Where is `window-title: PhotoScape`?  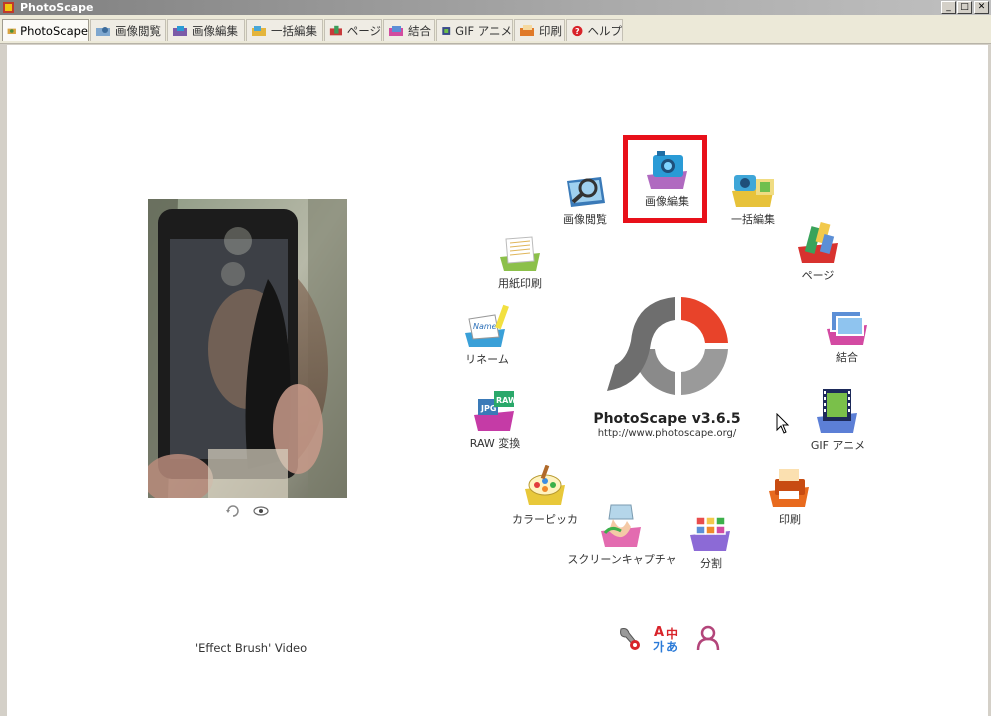
window-title: PhotoScape is located at coordinates (57, 7).